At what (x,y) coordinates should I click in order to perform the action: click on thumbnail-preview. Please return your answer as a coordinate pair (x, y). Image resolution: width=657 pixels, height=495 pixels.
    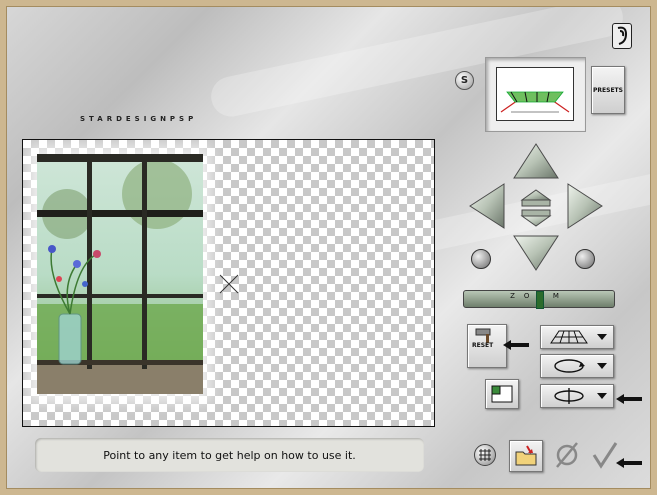
    Looking at the image, I should click on (535, 94).